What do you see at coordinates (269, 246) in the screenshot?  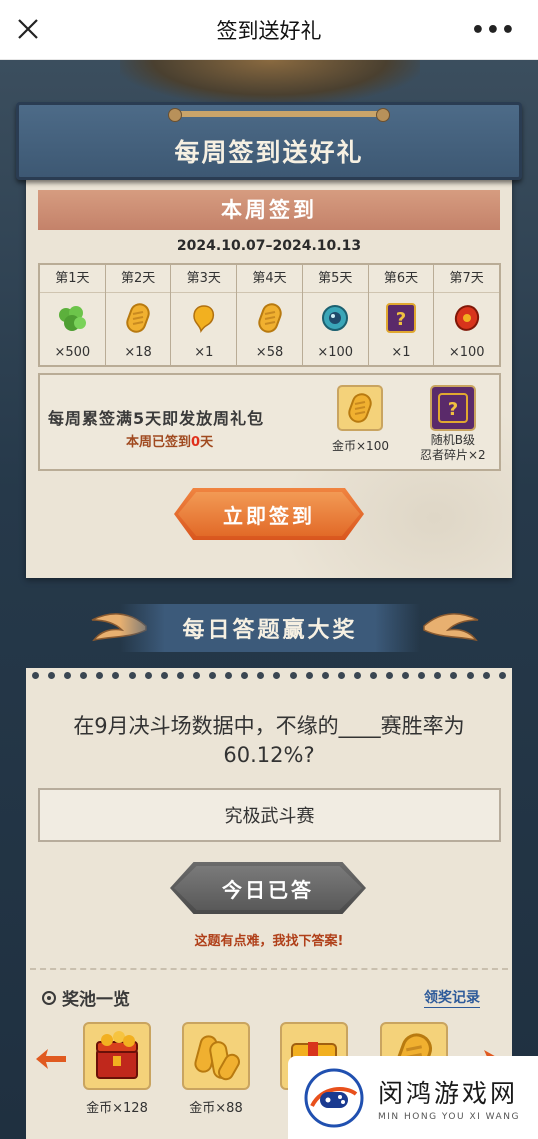 I see `week-dates: 2024.10.07–2024.10.13` at bounding box center [269, 246].